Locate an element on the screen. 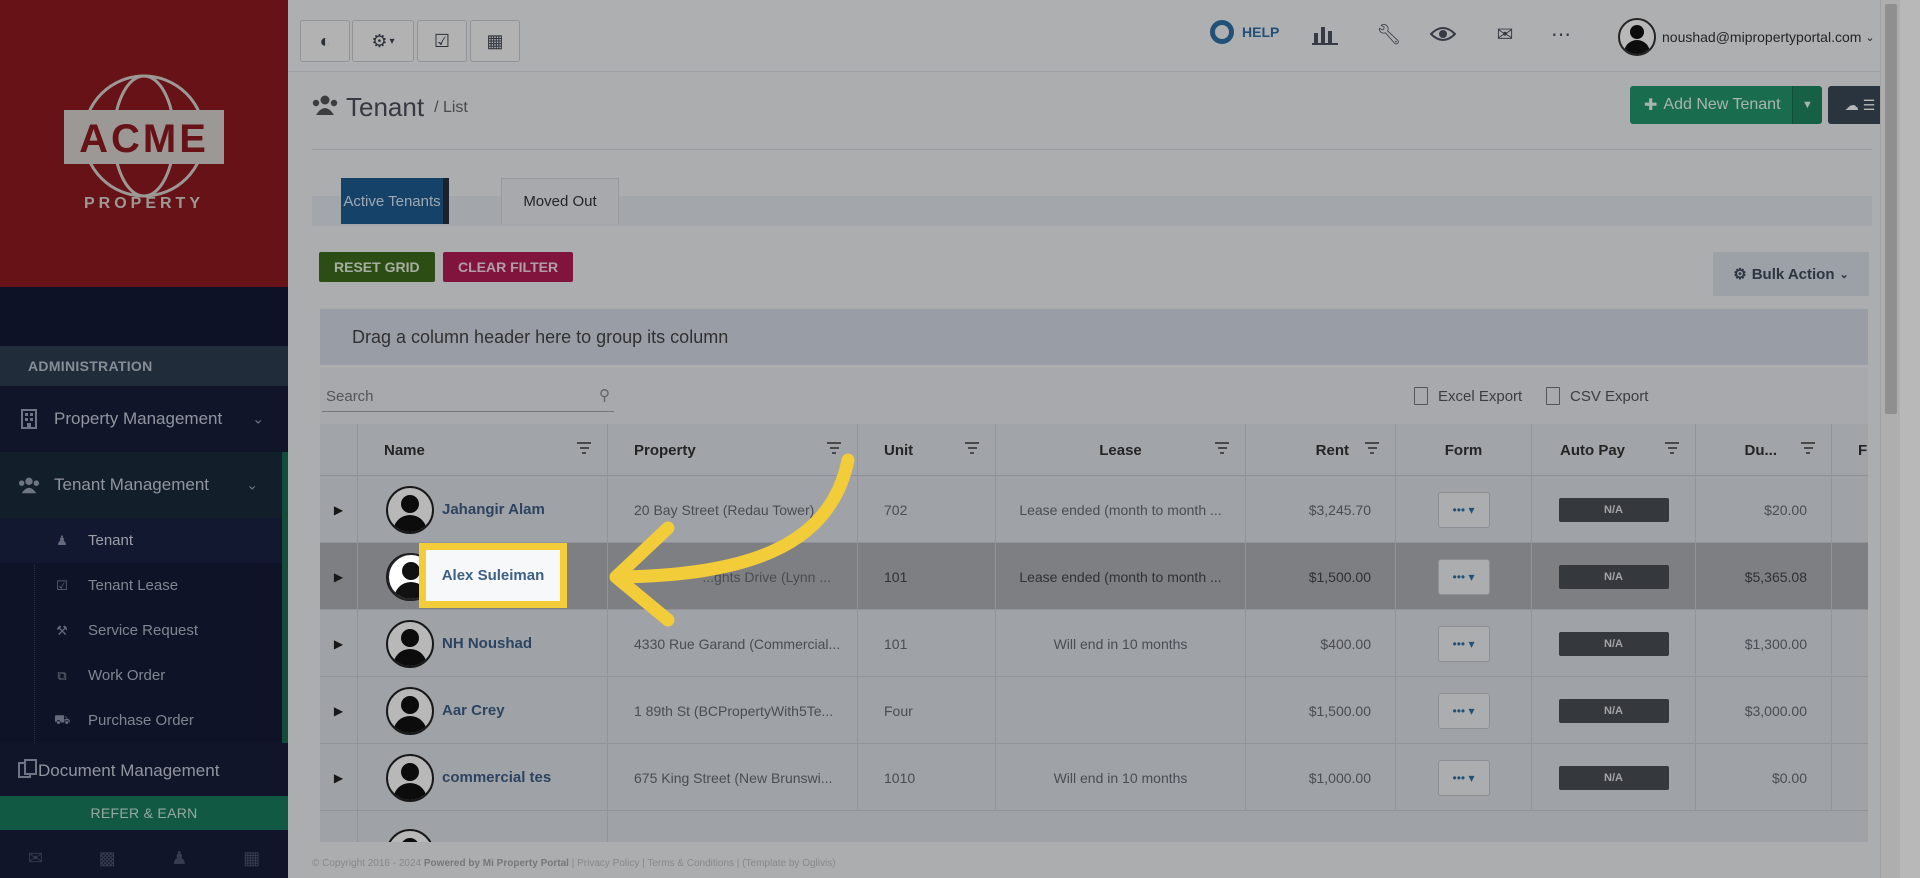 This screenshot has height=878, width=1920. csv-export-button: CSV Export is located at coordinates (1597, 396).